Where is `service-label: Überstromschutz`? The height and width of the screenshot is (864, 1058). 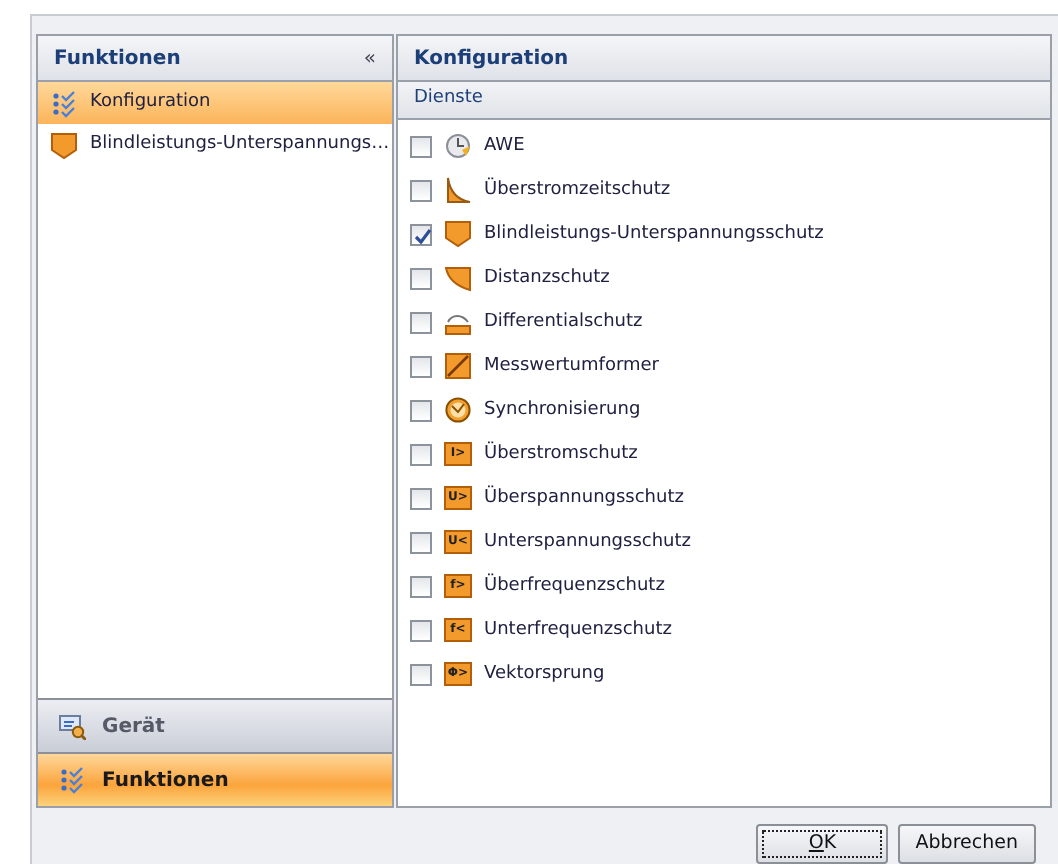
service-label: Überstromschutz is located at coordinates (561, 454).